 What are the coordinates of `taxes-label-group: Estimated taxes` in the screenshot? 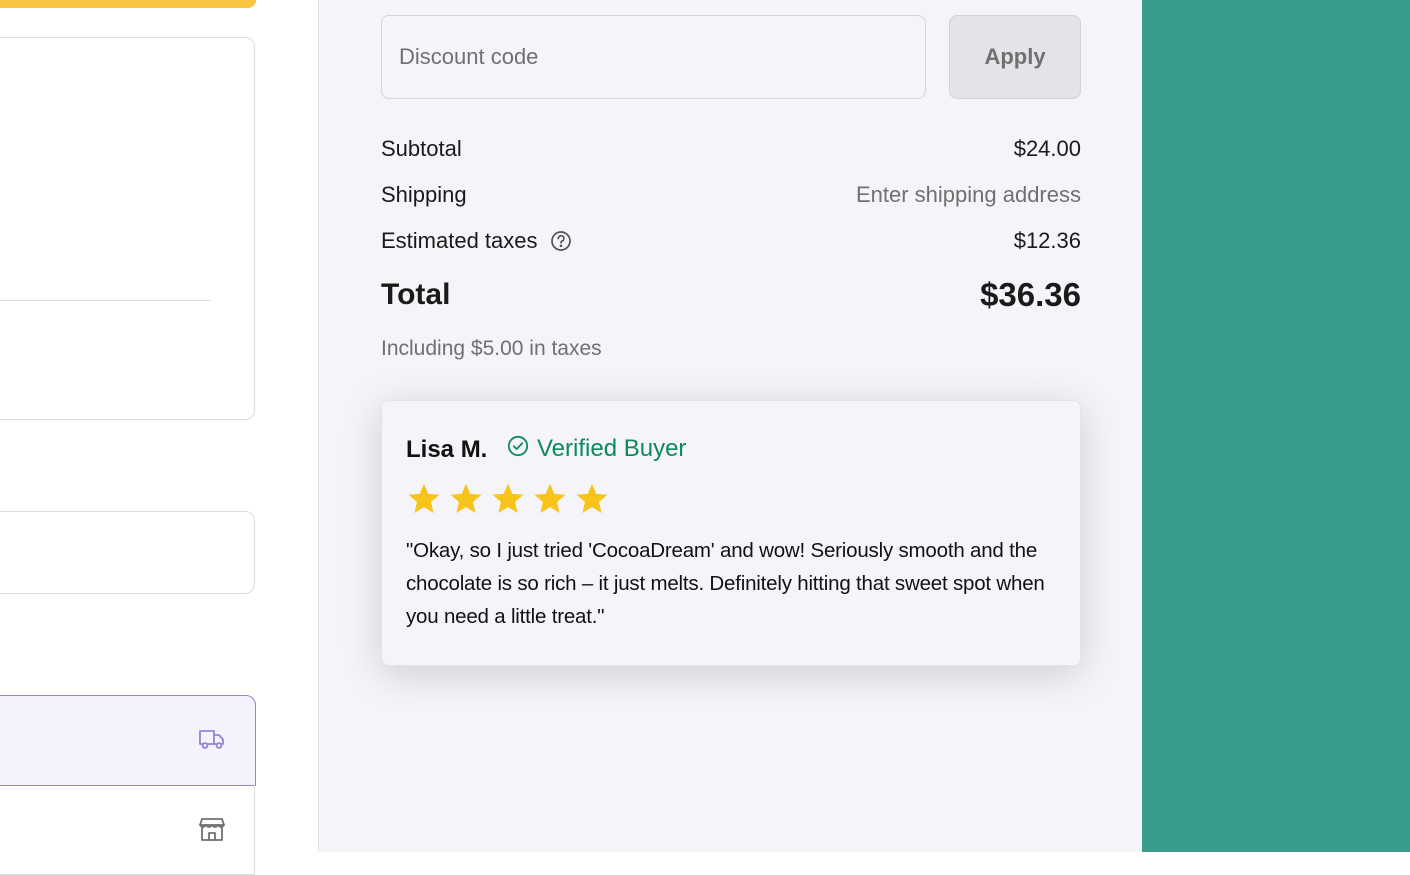 It's located at (476, 241).